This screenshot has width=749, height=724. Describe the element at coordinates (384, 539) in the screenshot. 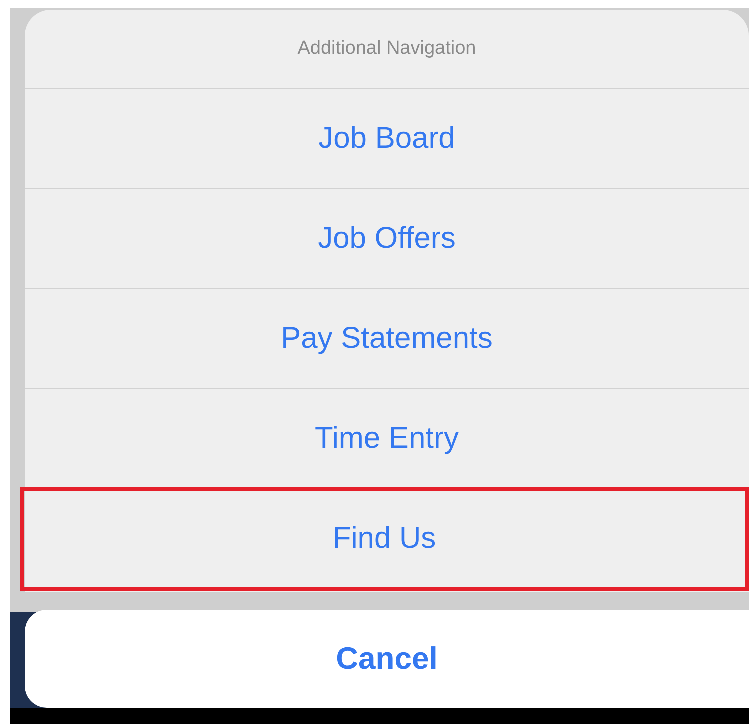

I see `menu-item: Find Us` at that location.